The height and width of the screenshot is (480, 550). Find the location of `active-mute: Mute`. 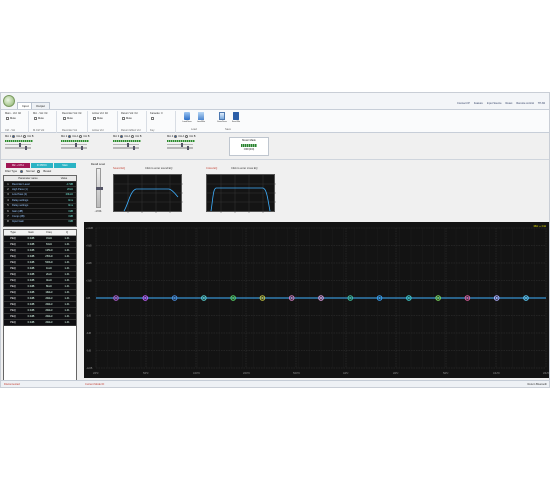

active-mute: Mute is located at coordinates (98, 118).